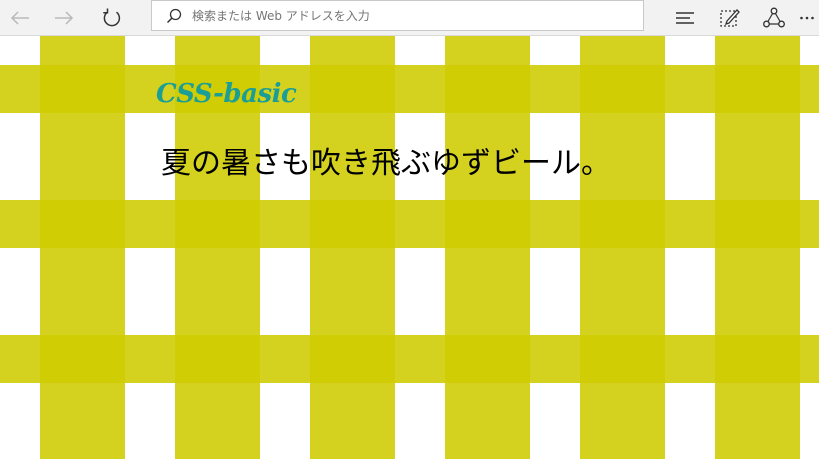 The image size is (819, 459). I want to click on web-note-button, so click(730, 18).